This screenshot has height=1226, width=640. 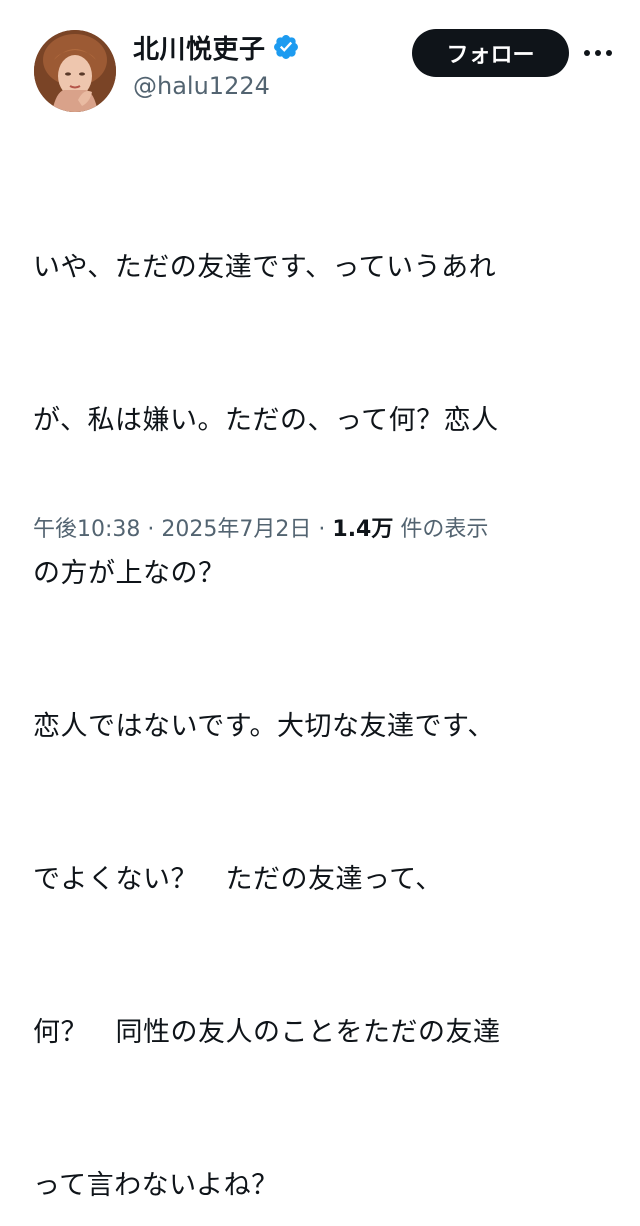 I want to click on tweet-time: 午後10:38, so click(x=86, y=529).